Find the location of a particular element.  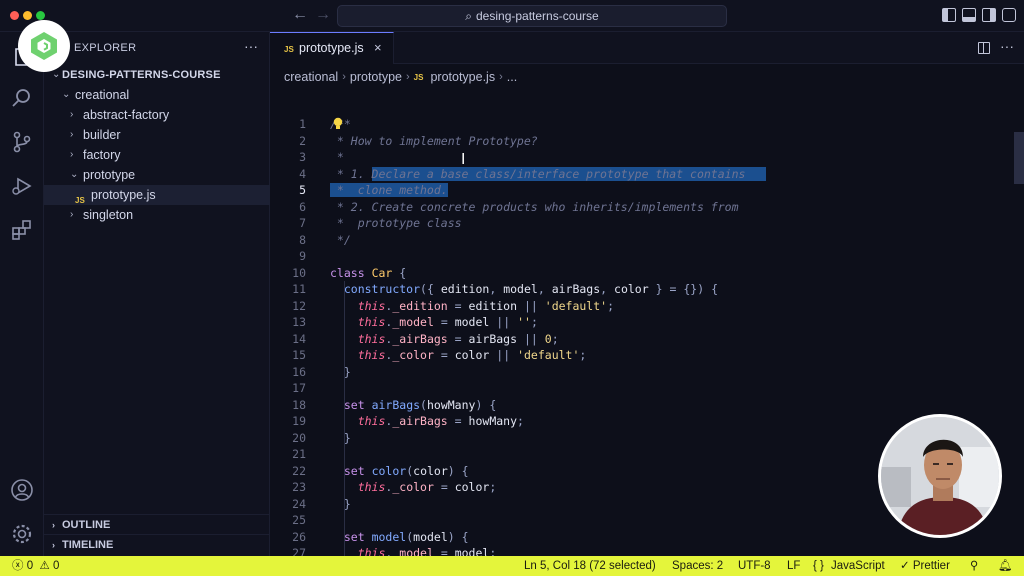

code-line: 1/** is located at coordinates (640, 124).